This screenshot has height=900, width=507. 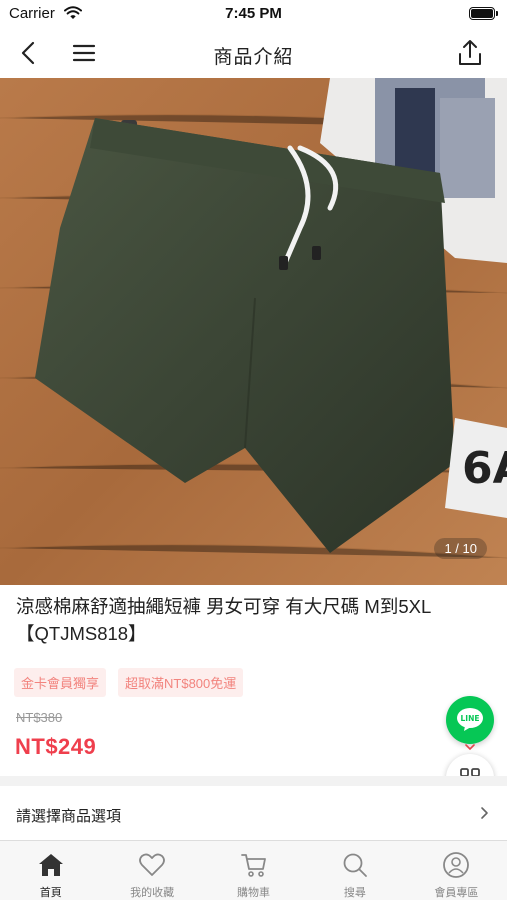 I want to click on svg-text: 6A, so click(x=484, y=468).